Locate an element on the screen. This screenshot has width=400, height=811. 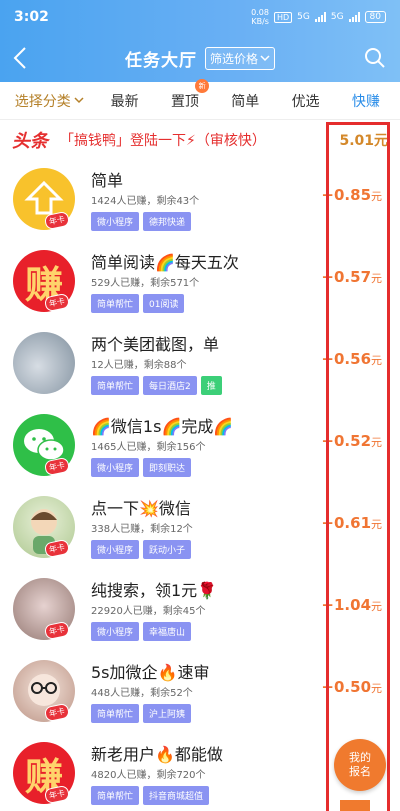
task-stats: 338人已赚，剩余12个 is located at coordinates (142, 529).